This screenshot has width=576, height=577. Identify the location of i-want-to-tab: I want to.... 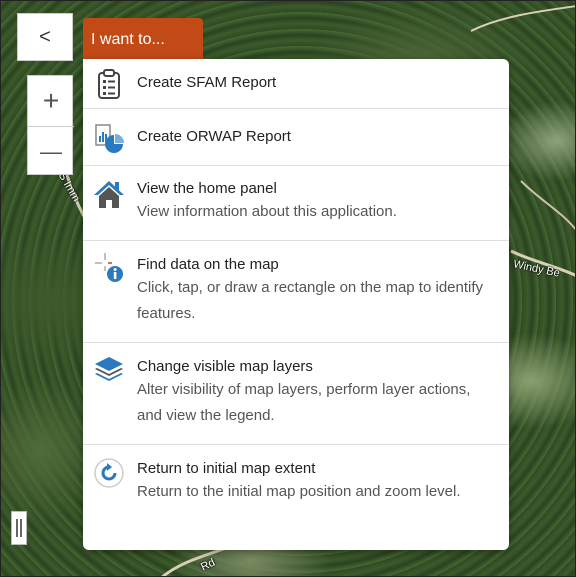
(143, 39).